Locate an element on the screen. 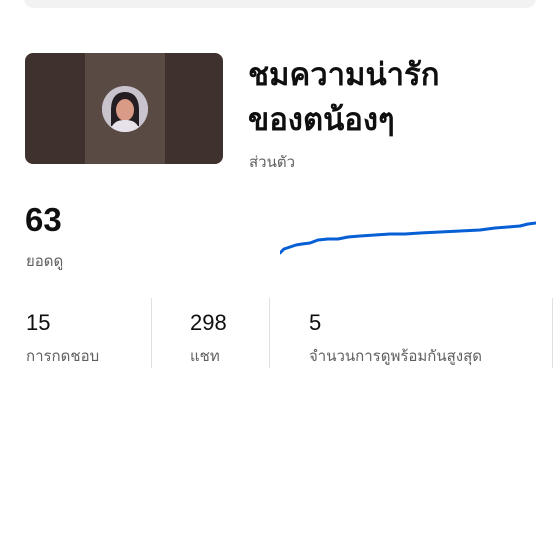 The width and height of the screenshot is (560, 560). peak-concurrent-stat: 5 จำนวนการดูพร้อมกันสูงสุด is located at coordinates (395, 339).